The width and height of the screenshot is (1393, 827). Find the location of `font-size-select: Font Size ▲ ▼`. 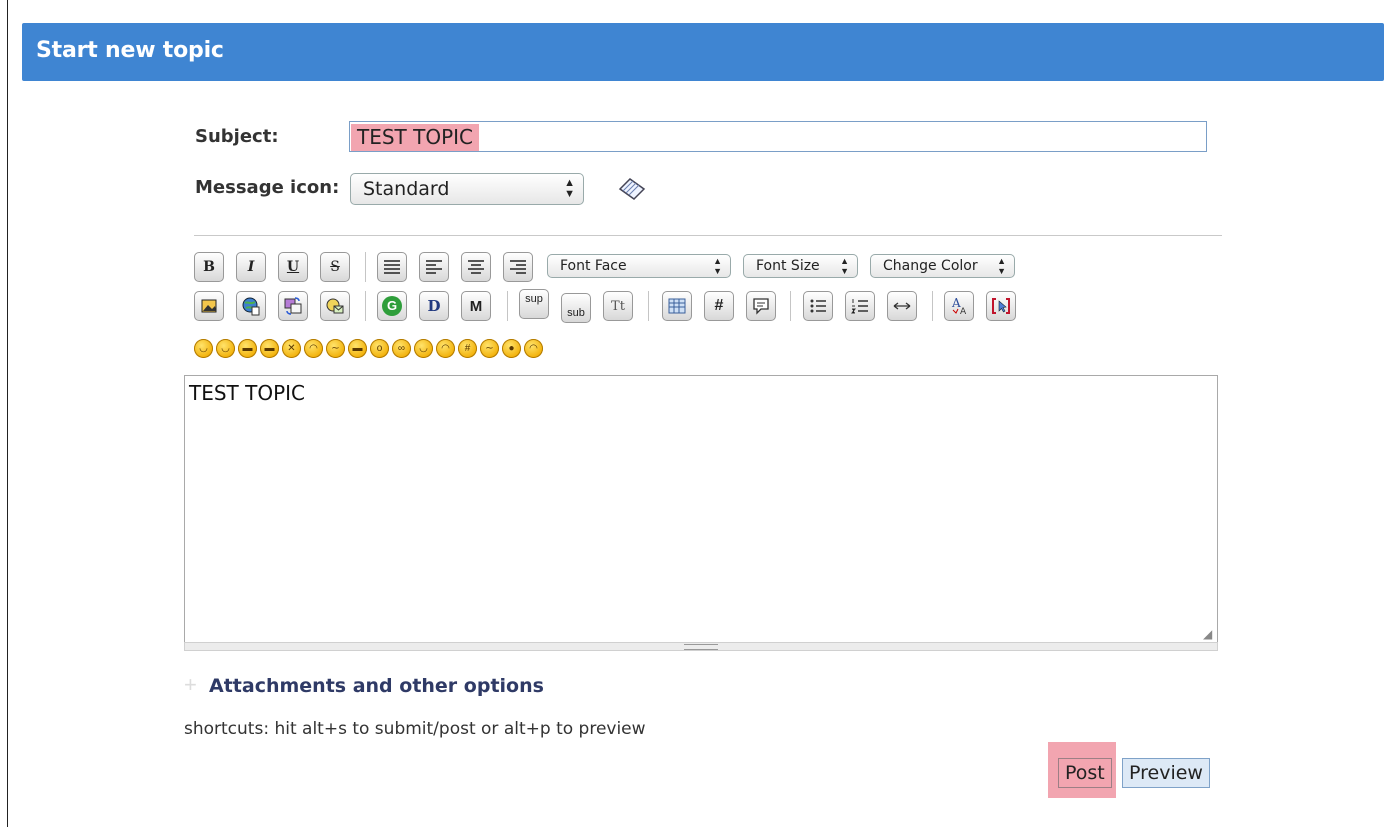

font-size-select: Font Size ▲ ▼ is located at coordinates (800, 266).